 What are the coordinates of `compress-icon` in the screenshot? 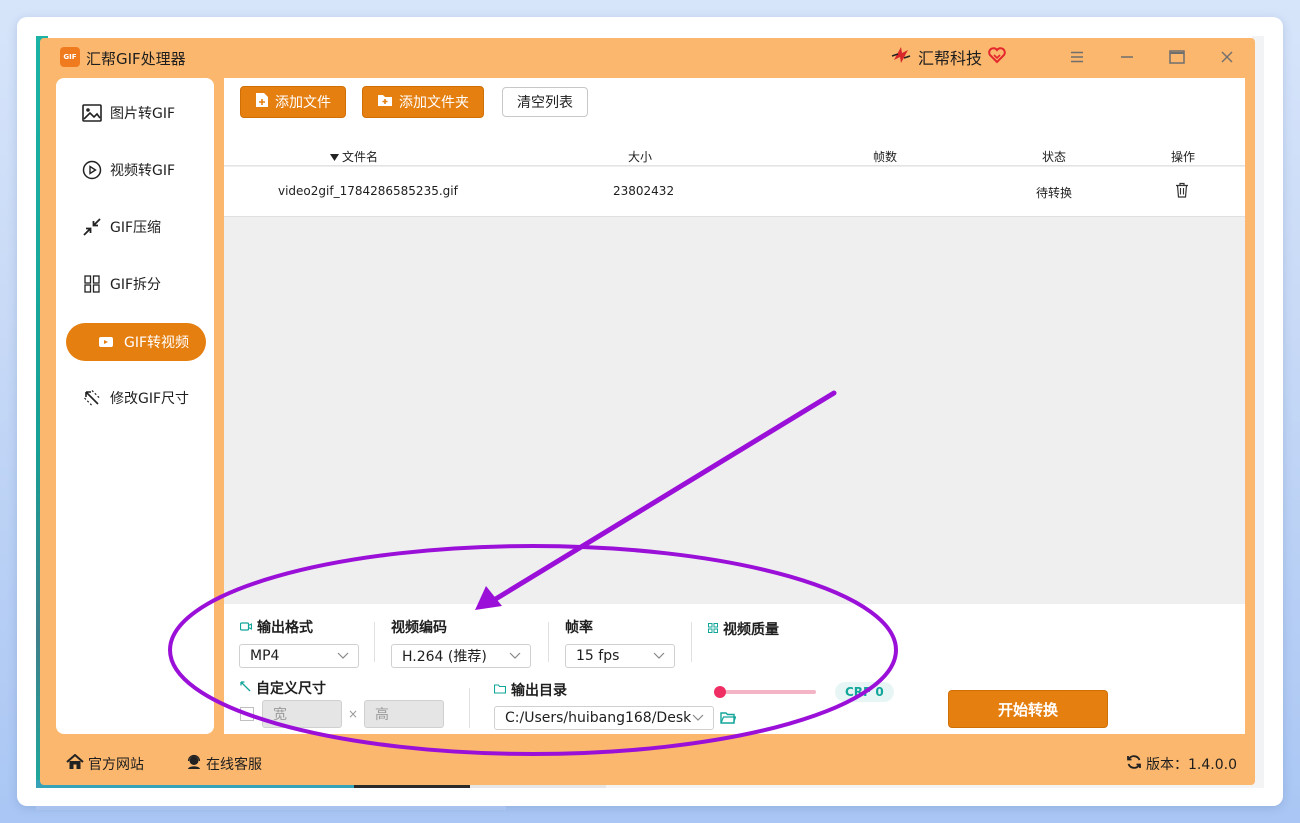 It's located at (92, 227).